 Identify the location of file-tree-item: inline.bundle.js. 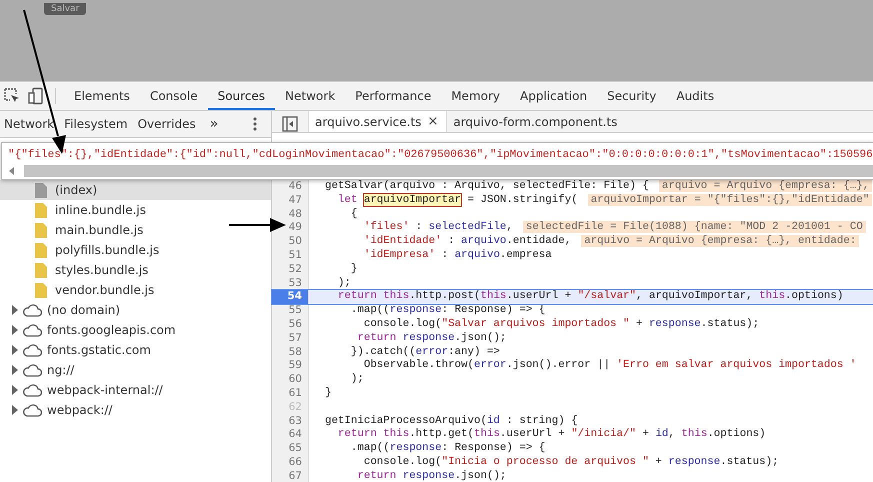
(135, 210).